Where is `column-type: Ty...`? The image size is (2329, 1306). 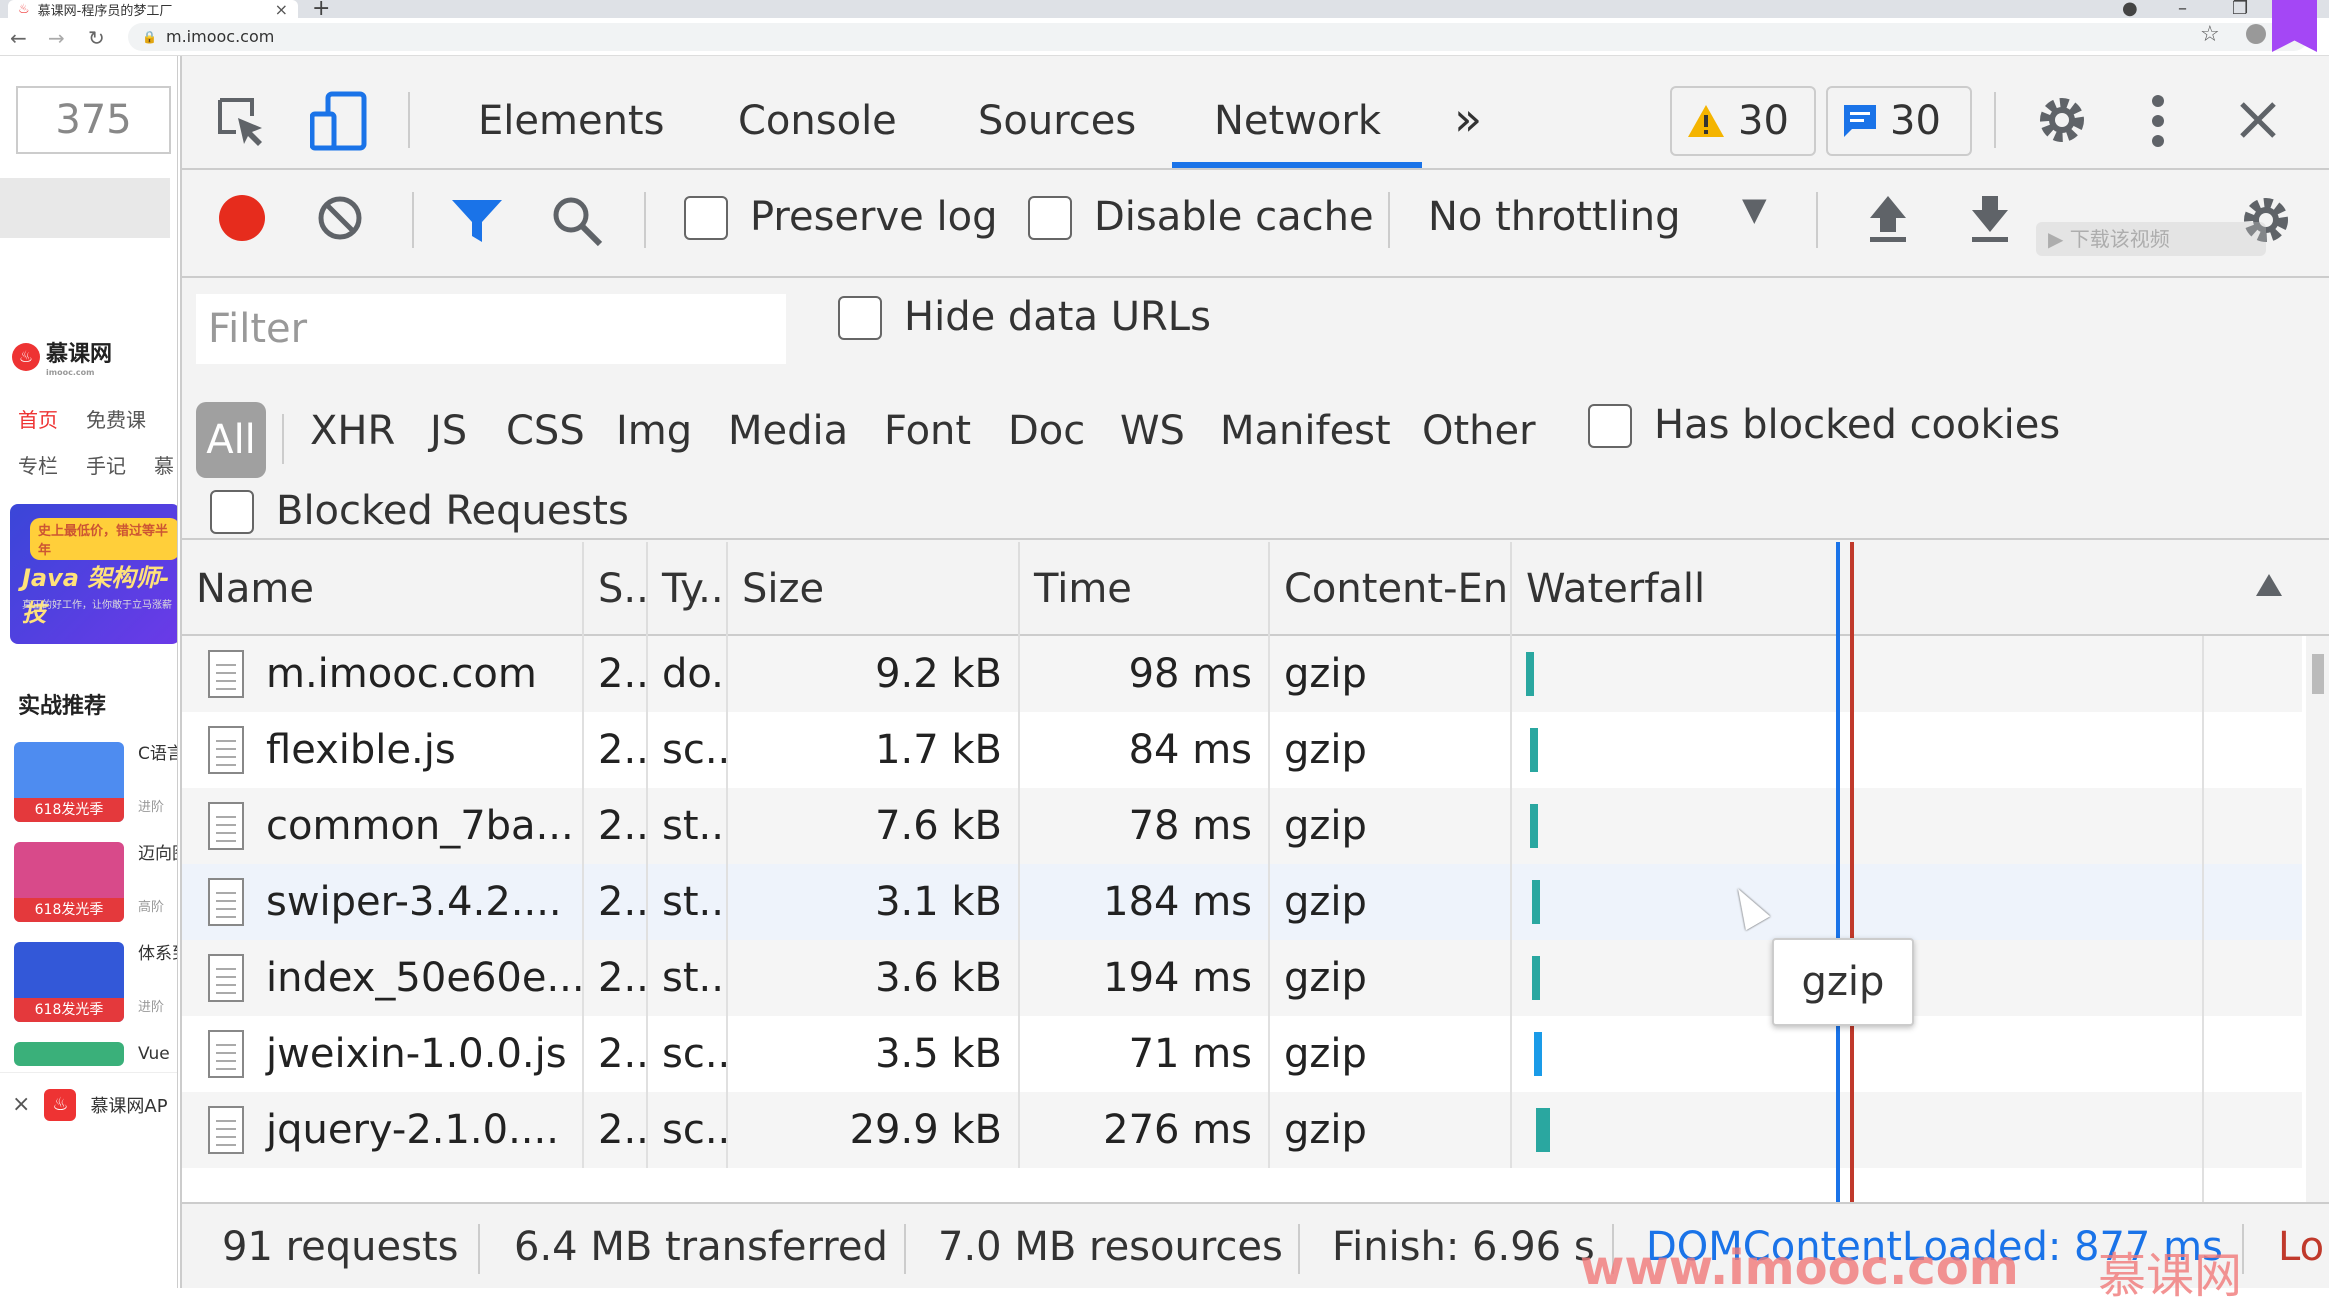
column-type: Ty... is located at coordinates (688, 589).